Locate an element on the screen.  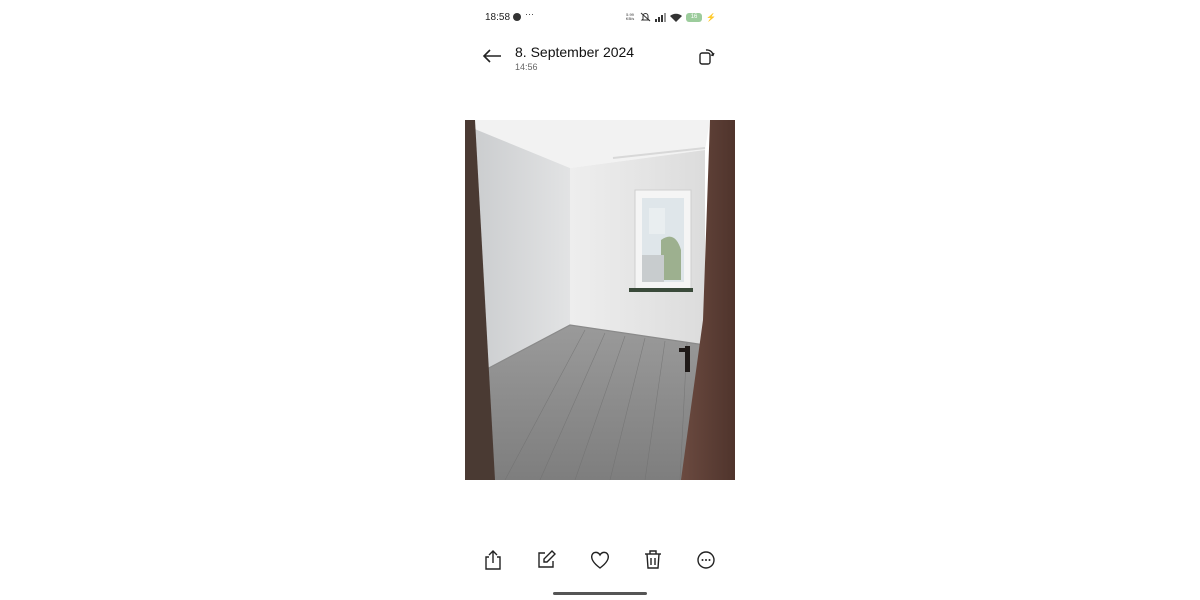
favorite-button is located at coordinates (600, 560).